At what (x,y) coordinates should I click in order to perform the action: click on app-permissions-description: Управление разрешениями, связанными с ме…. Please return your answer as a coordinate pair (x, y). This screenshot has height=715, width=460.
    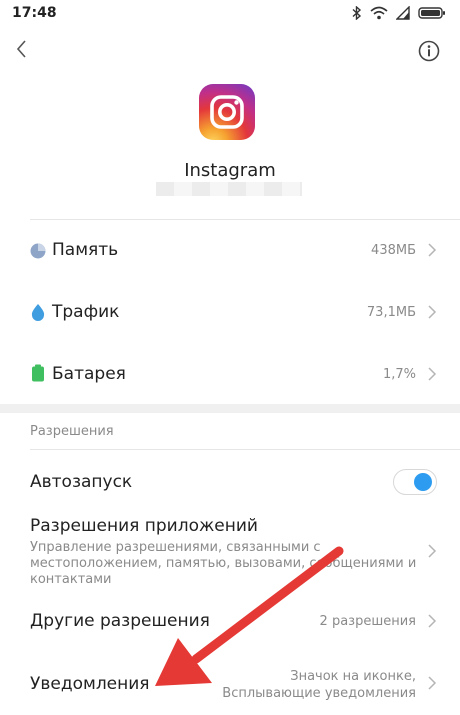
    Looking at the image, I should click on (227, 564).